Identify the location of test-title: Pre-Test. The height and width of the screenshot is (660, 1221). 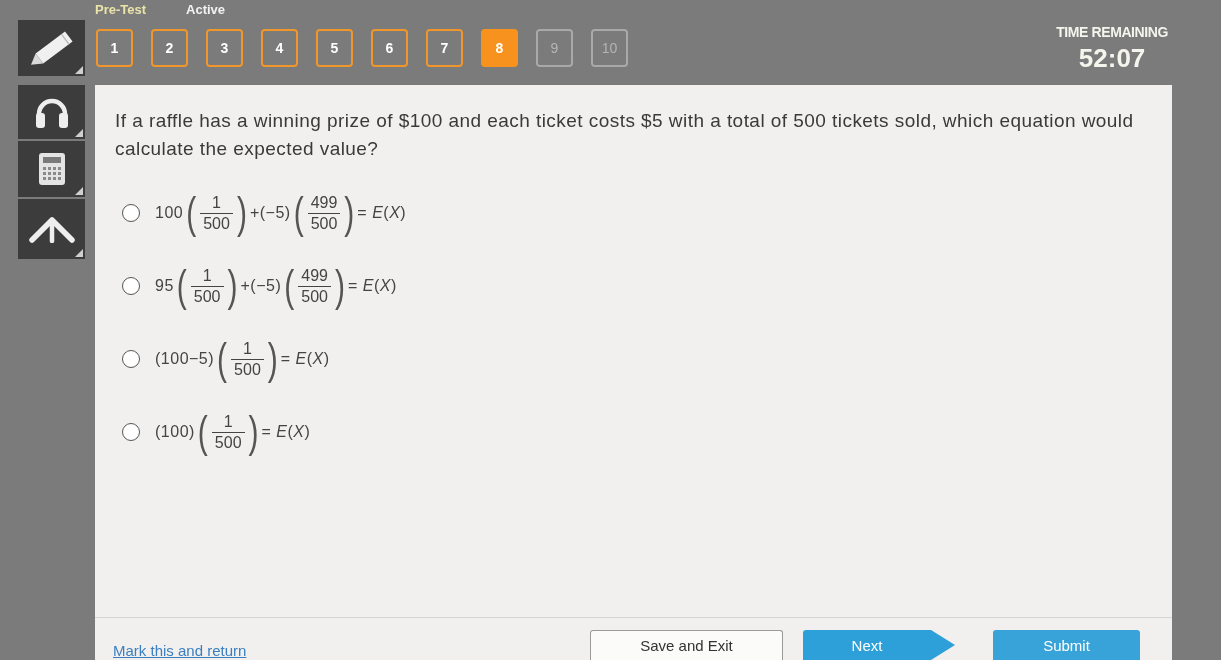
(121, 9).